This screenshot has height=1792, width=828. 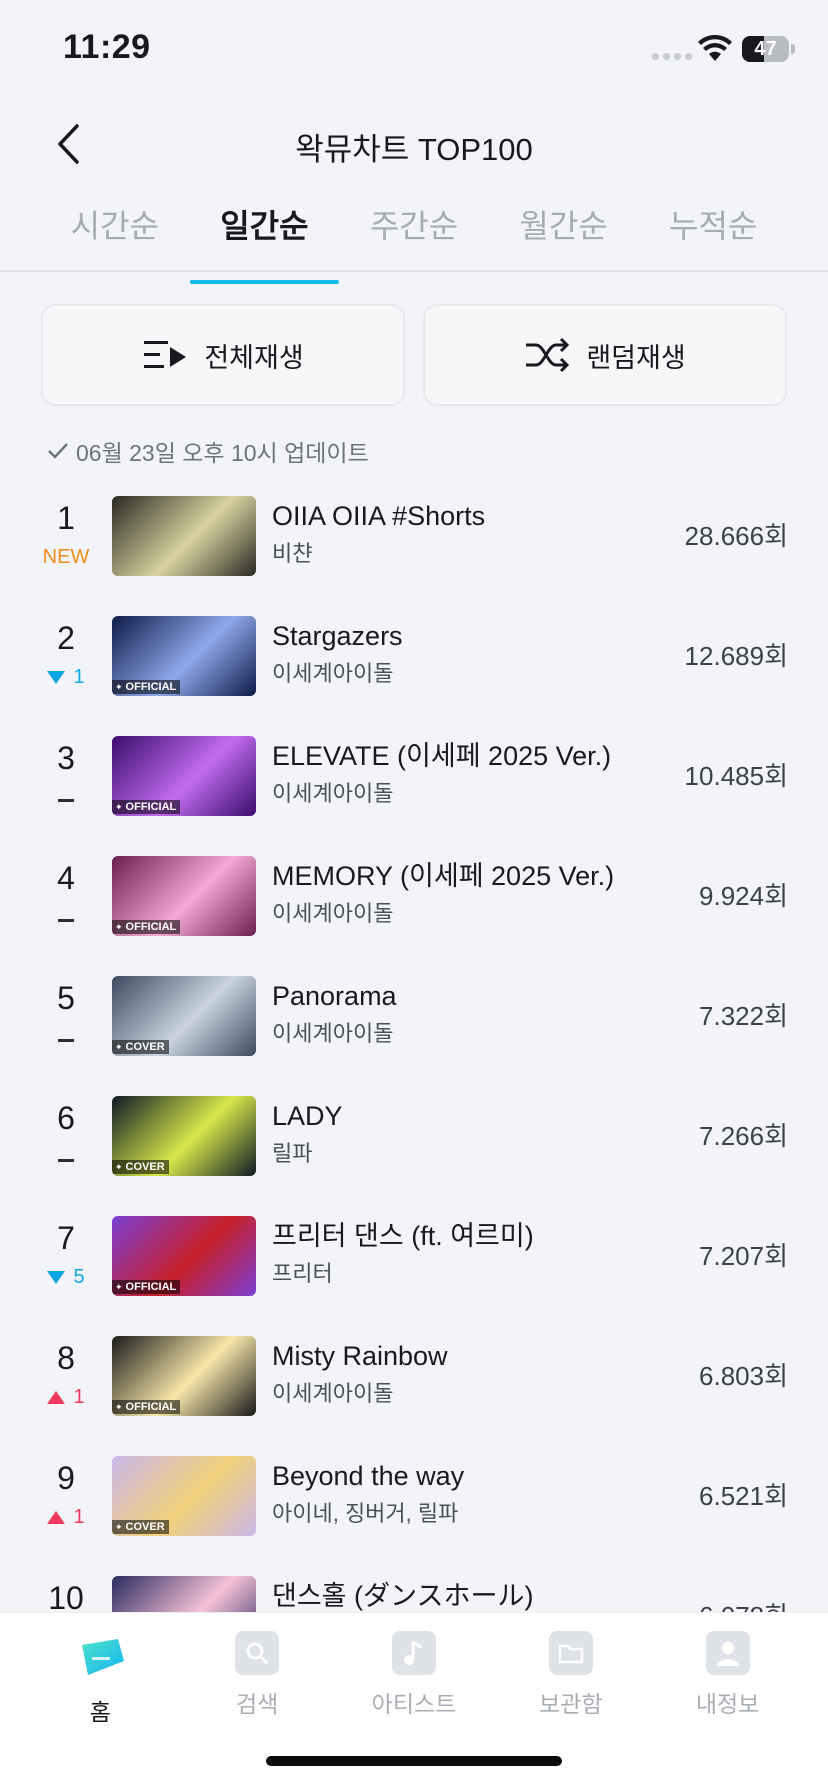 I want to click on rank-change-down: 5, so click(x=66, y=1277).